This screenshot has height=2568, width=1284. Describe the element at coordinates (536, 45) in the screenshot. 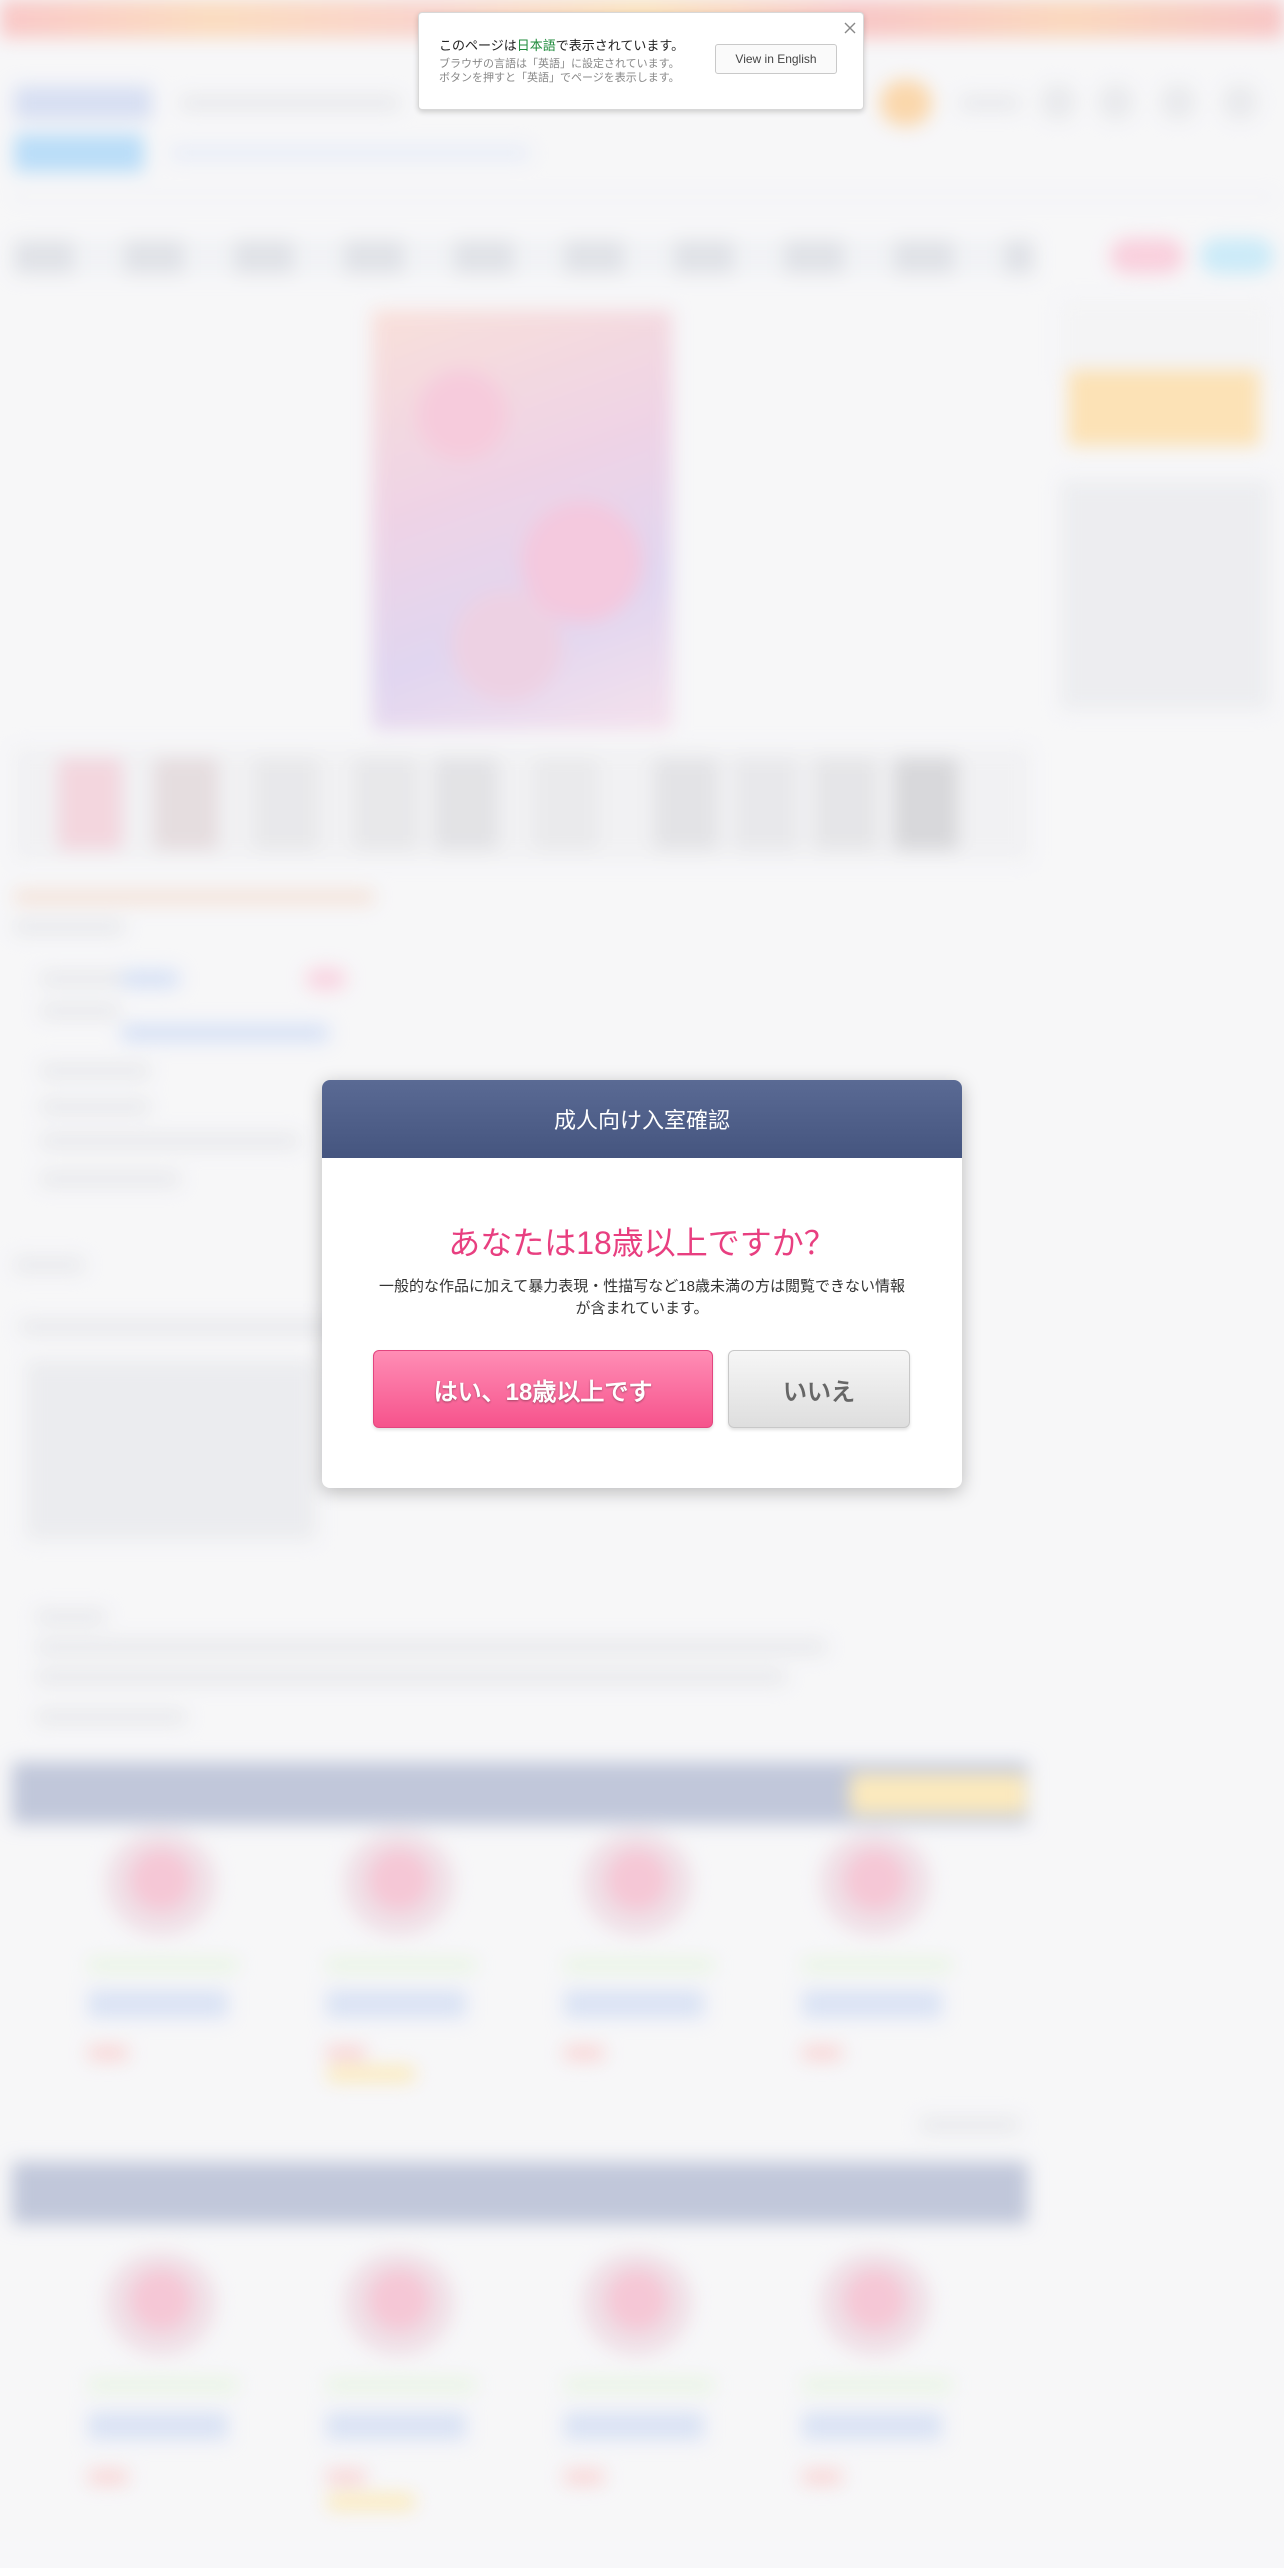

I see `language-name: 日本語` at that location.